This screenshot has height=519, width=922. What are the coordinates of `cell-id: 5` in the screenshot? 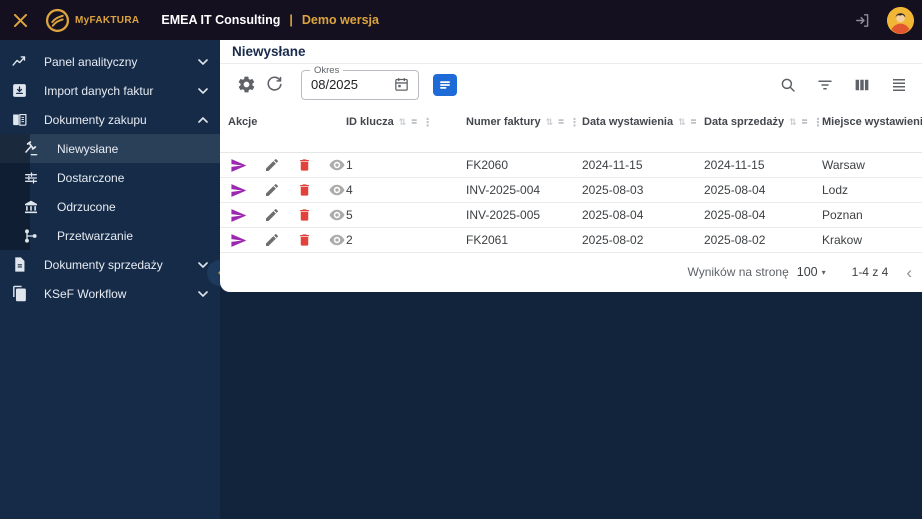 It's located at (349, 215).